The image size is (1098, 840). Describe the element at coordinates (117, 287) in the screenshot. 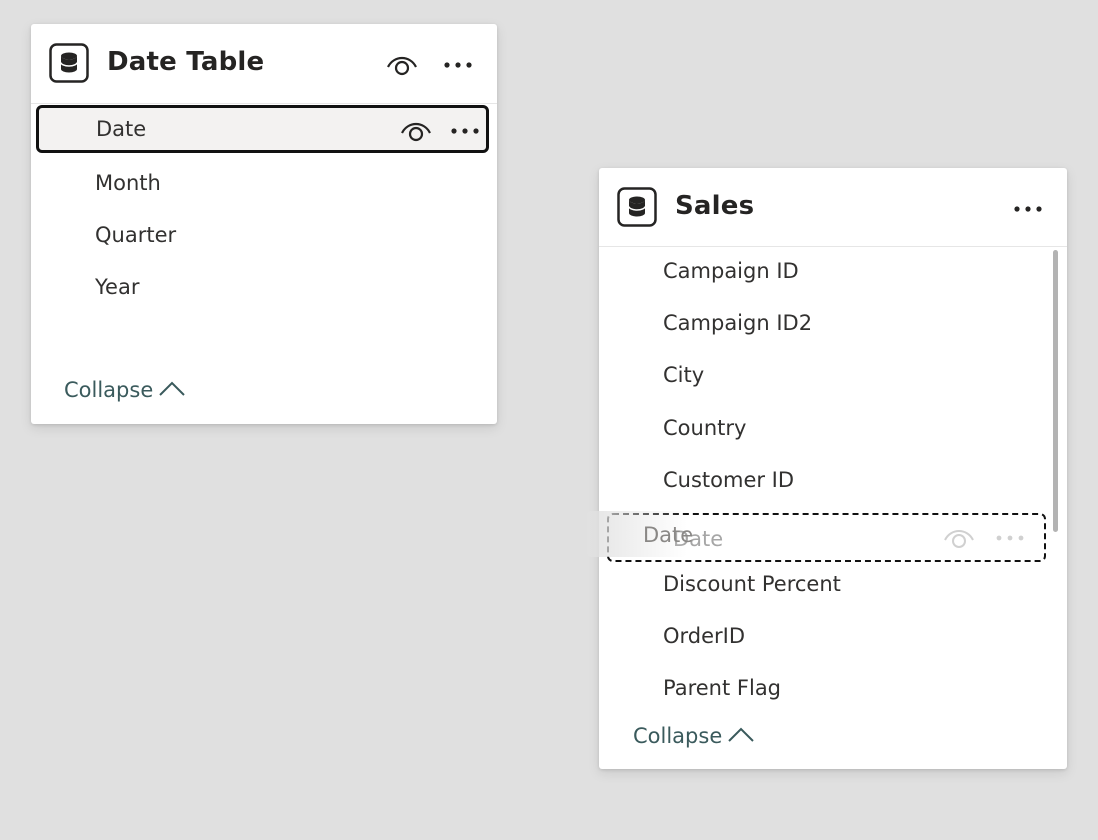

I see `field-label: Year` at that location.